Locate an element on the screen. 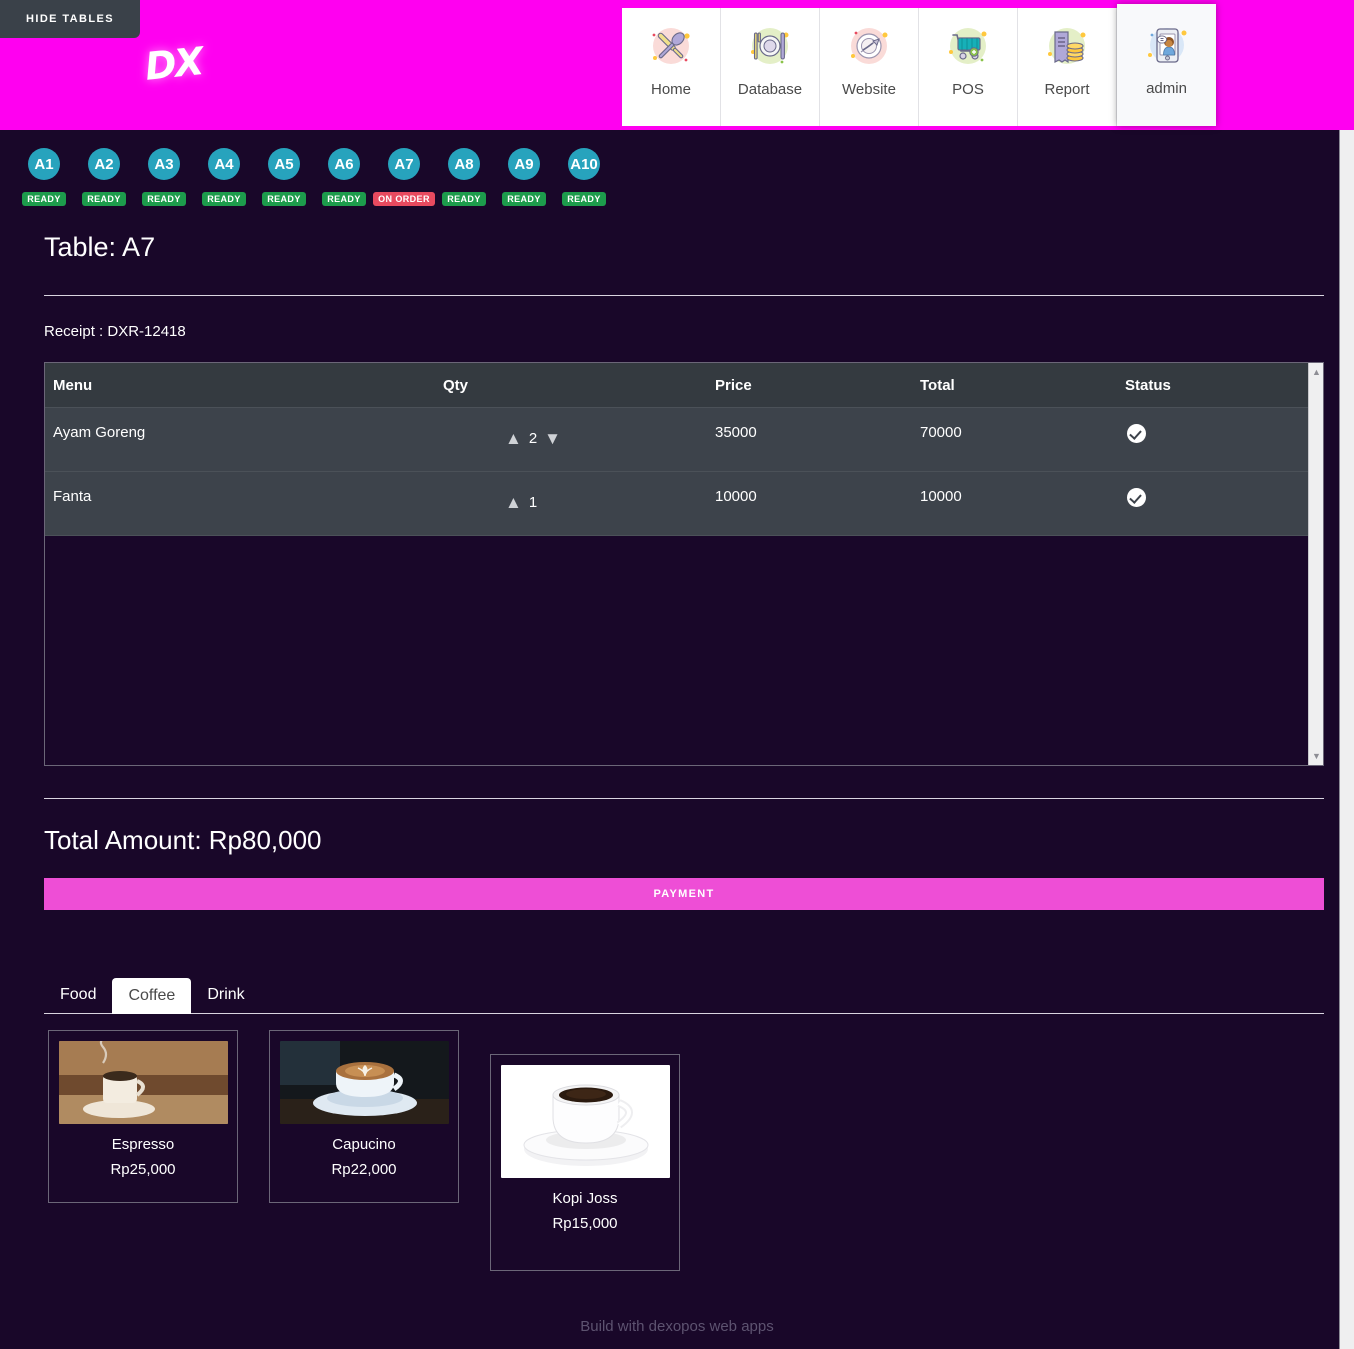  nav-tab-home: Home is located at coordinates (671, 67).